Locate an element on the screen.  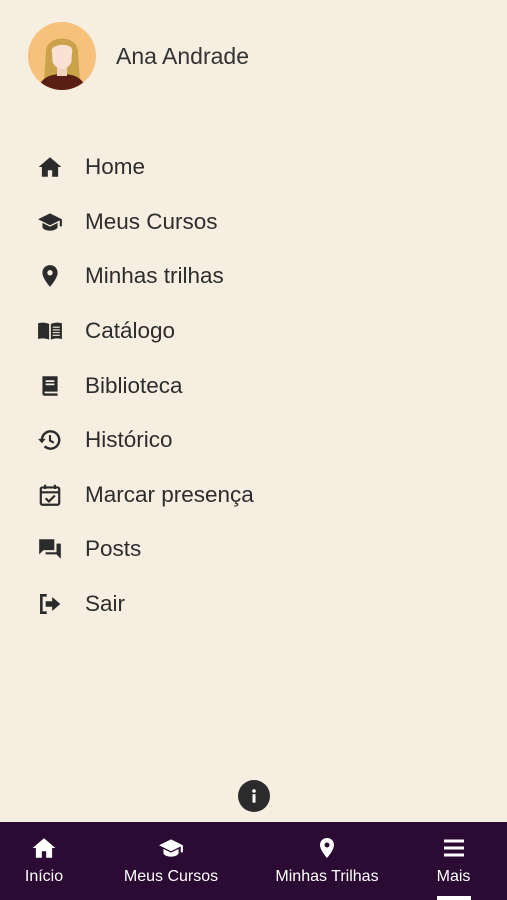
profile-name: Ana Andrade is located at coordinates (183, 55).